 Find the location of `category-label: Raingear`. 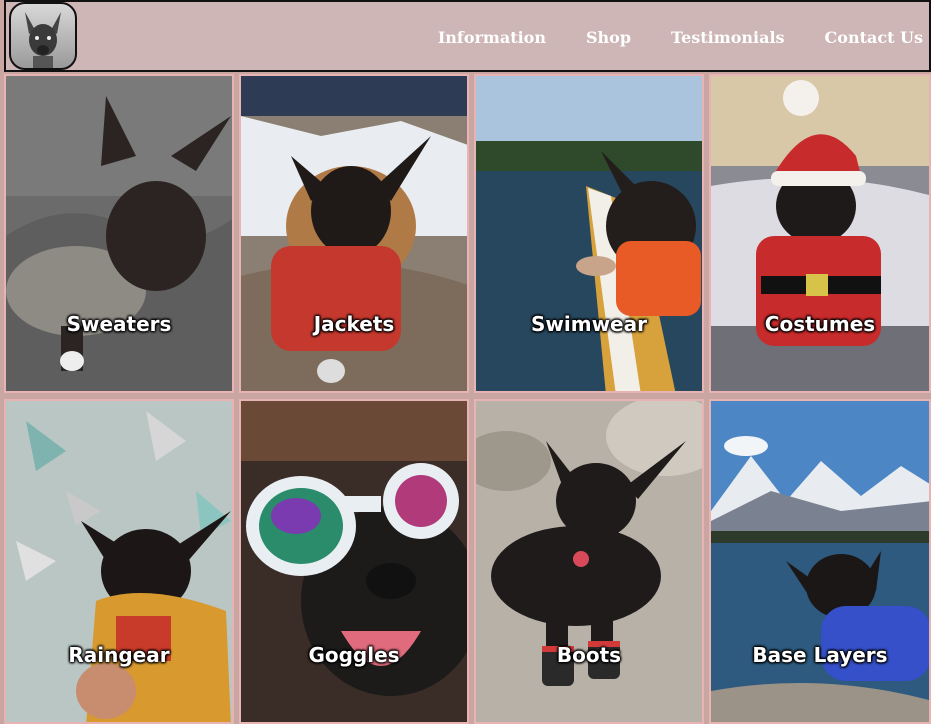

category-label: Raingear is located at coordinates (119, 655).